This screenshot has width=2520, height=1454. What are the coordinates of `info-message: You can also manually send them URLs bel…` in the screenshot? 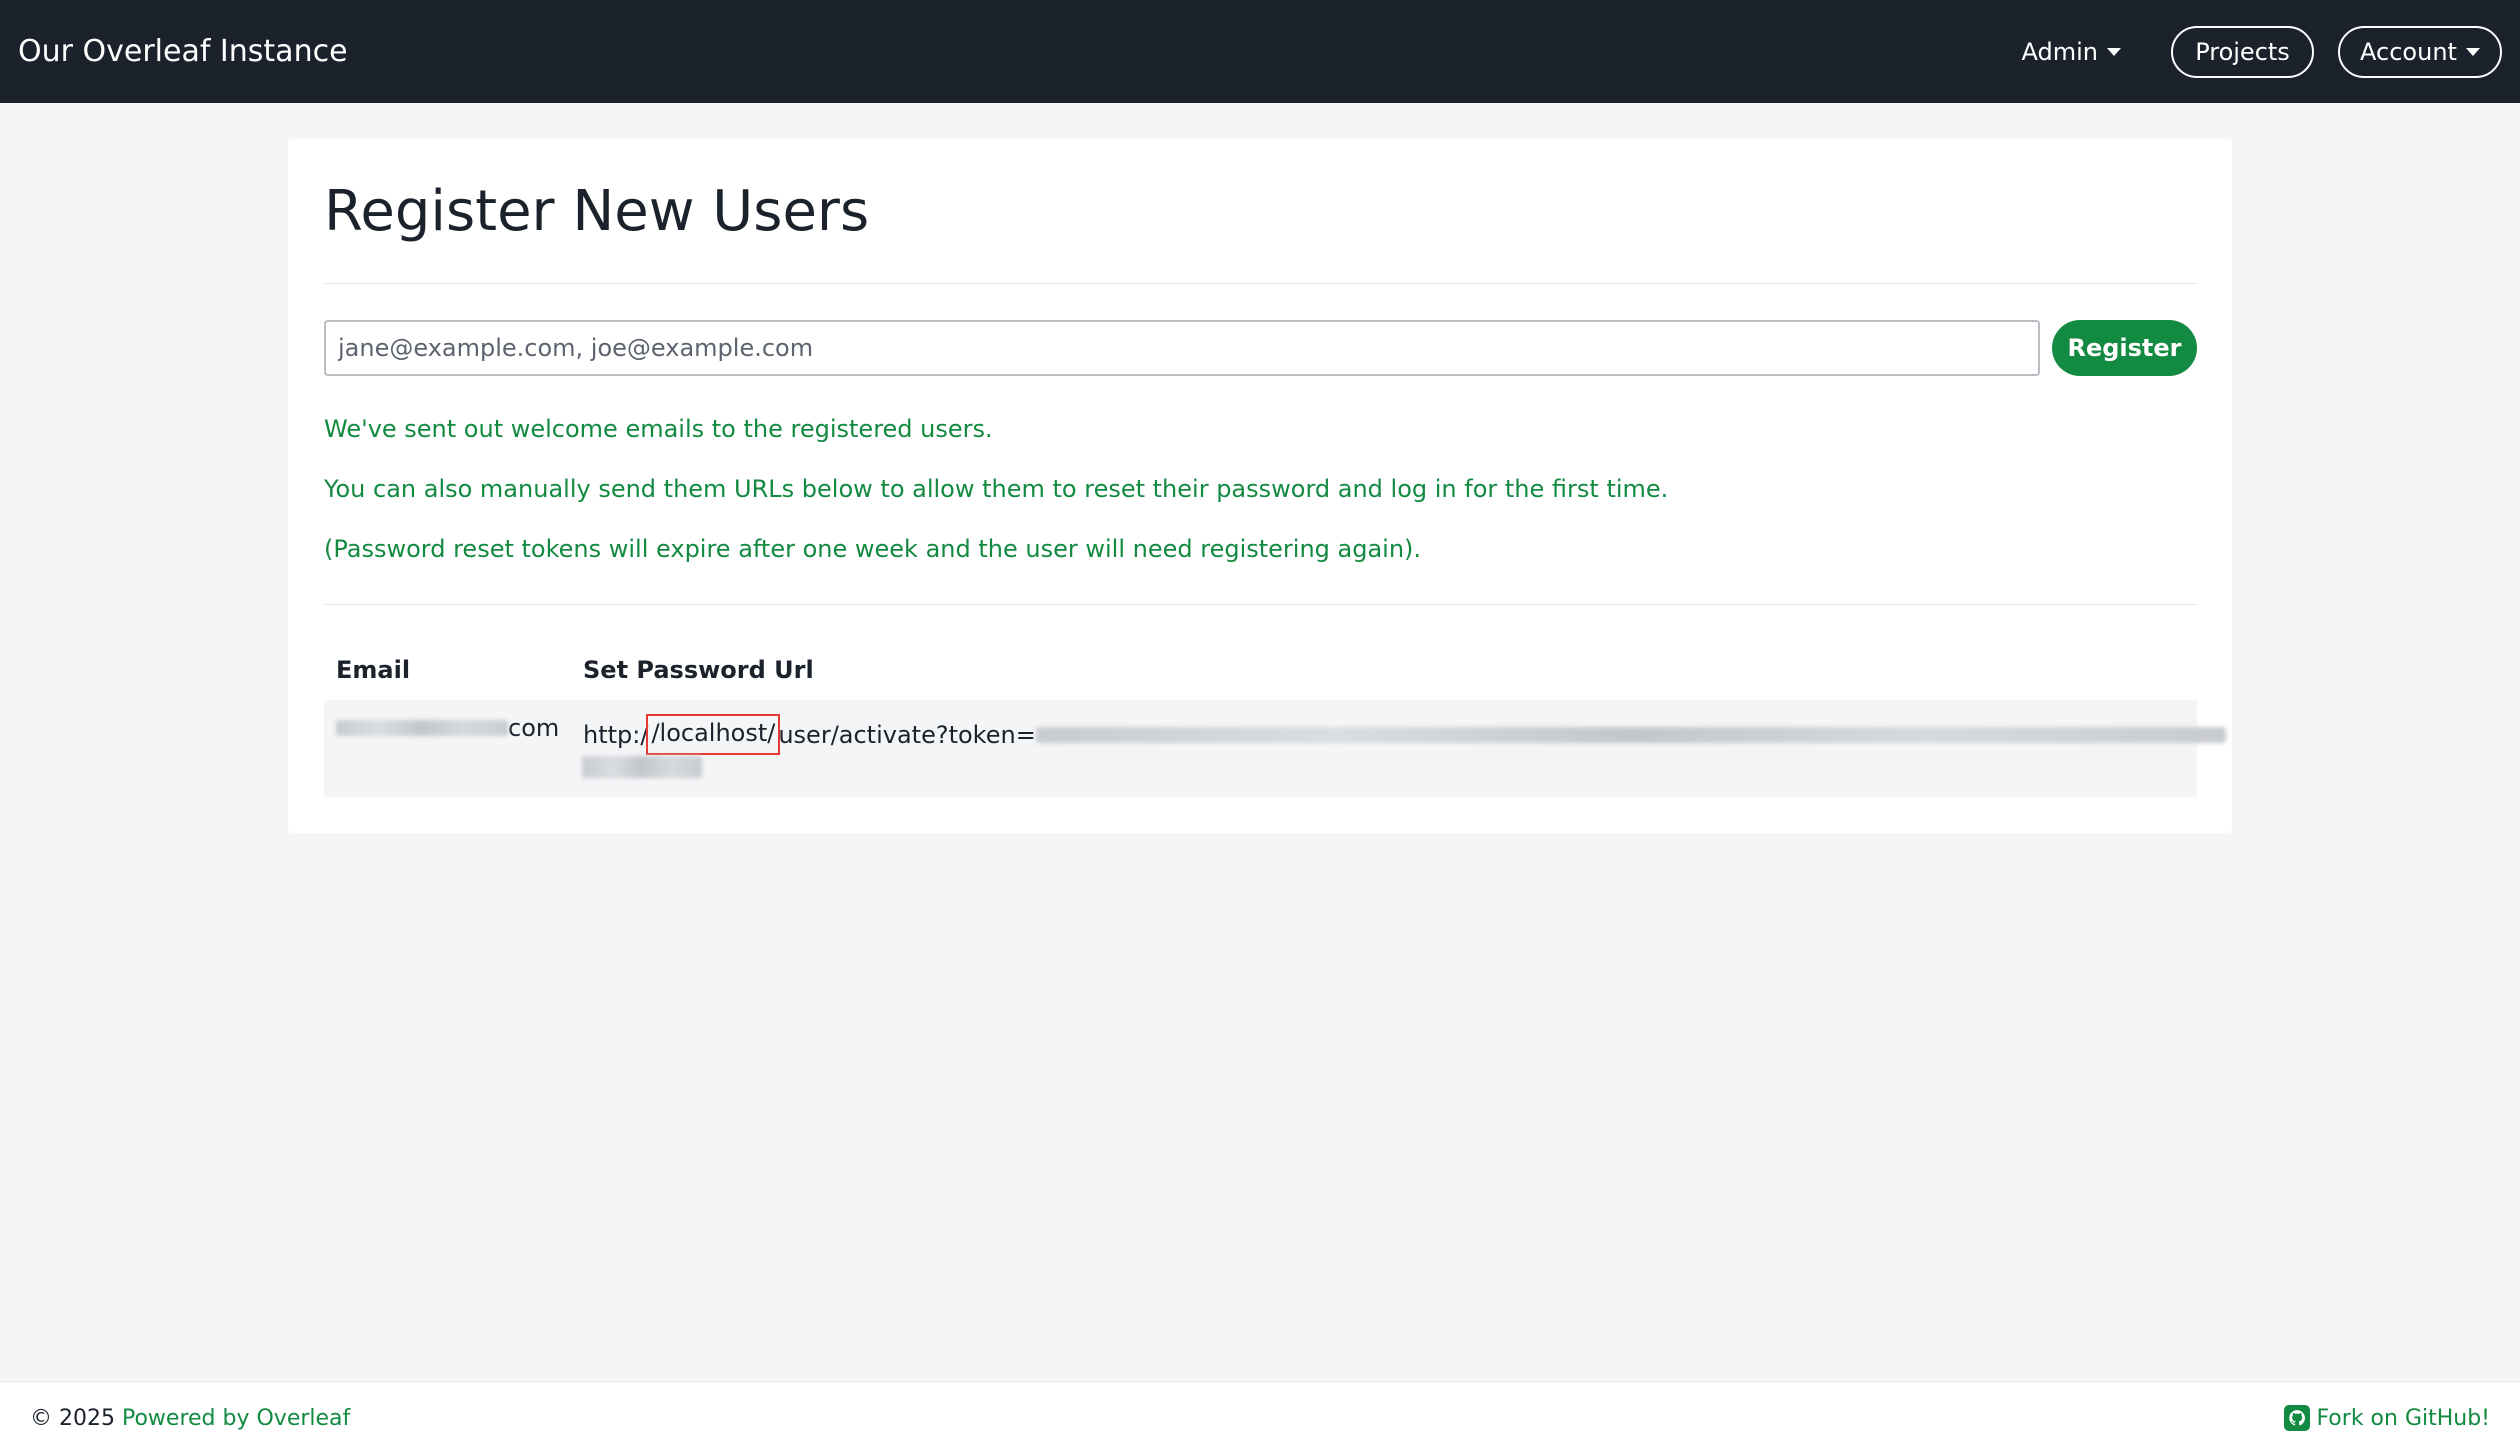 It's located at (996, 489).